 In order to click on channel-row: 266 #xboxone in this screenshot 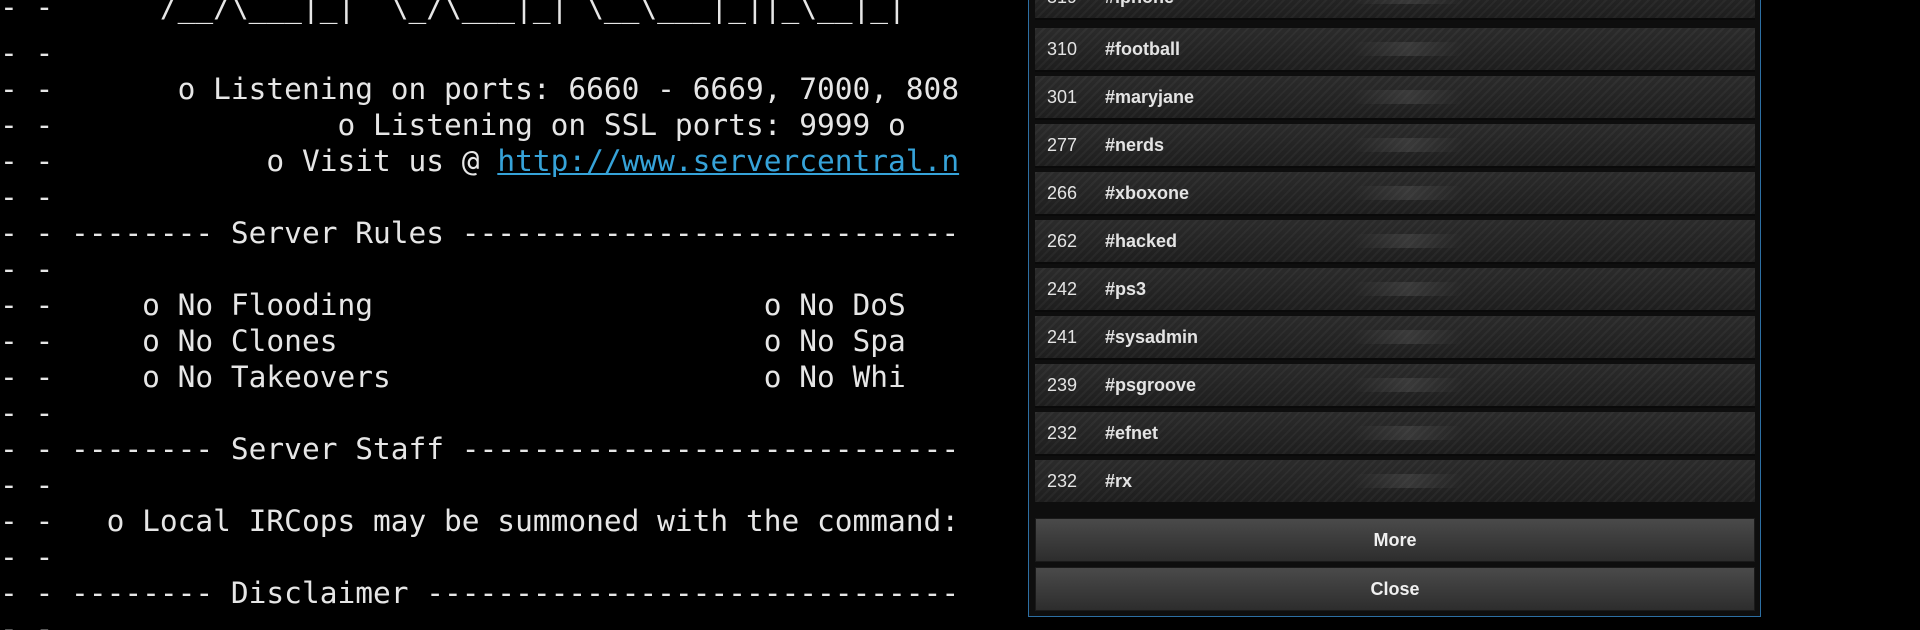, I will do `click(1395, 194)`.